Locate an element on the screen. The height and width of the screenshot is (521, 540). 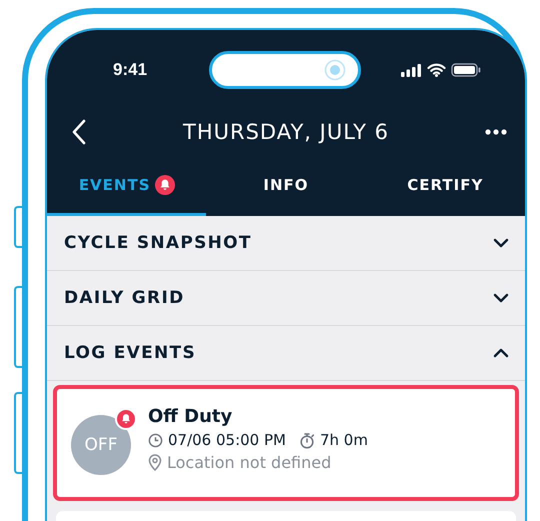
status-label: OFF is located at coordinates (101, 445).